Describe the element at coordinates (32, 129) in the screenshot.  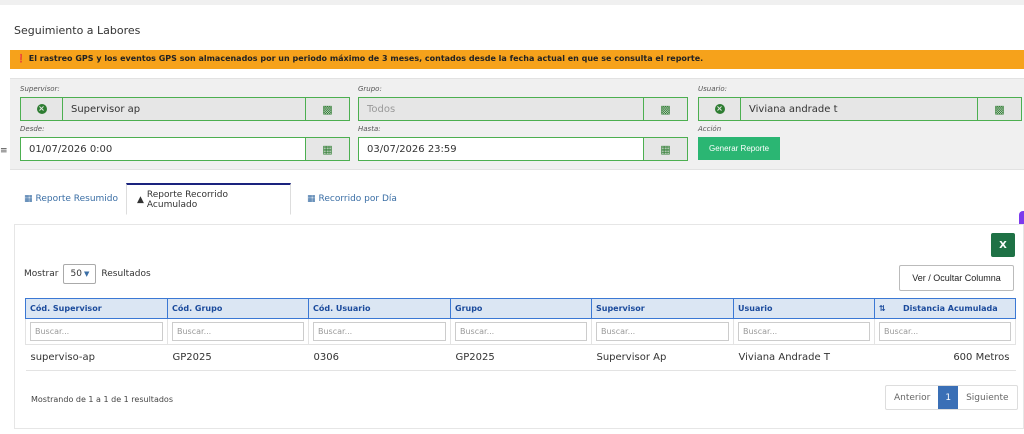
I see `desde-label: Desde:` at that location.